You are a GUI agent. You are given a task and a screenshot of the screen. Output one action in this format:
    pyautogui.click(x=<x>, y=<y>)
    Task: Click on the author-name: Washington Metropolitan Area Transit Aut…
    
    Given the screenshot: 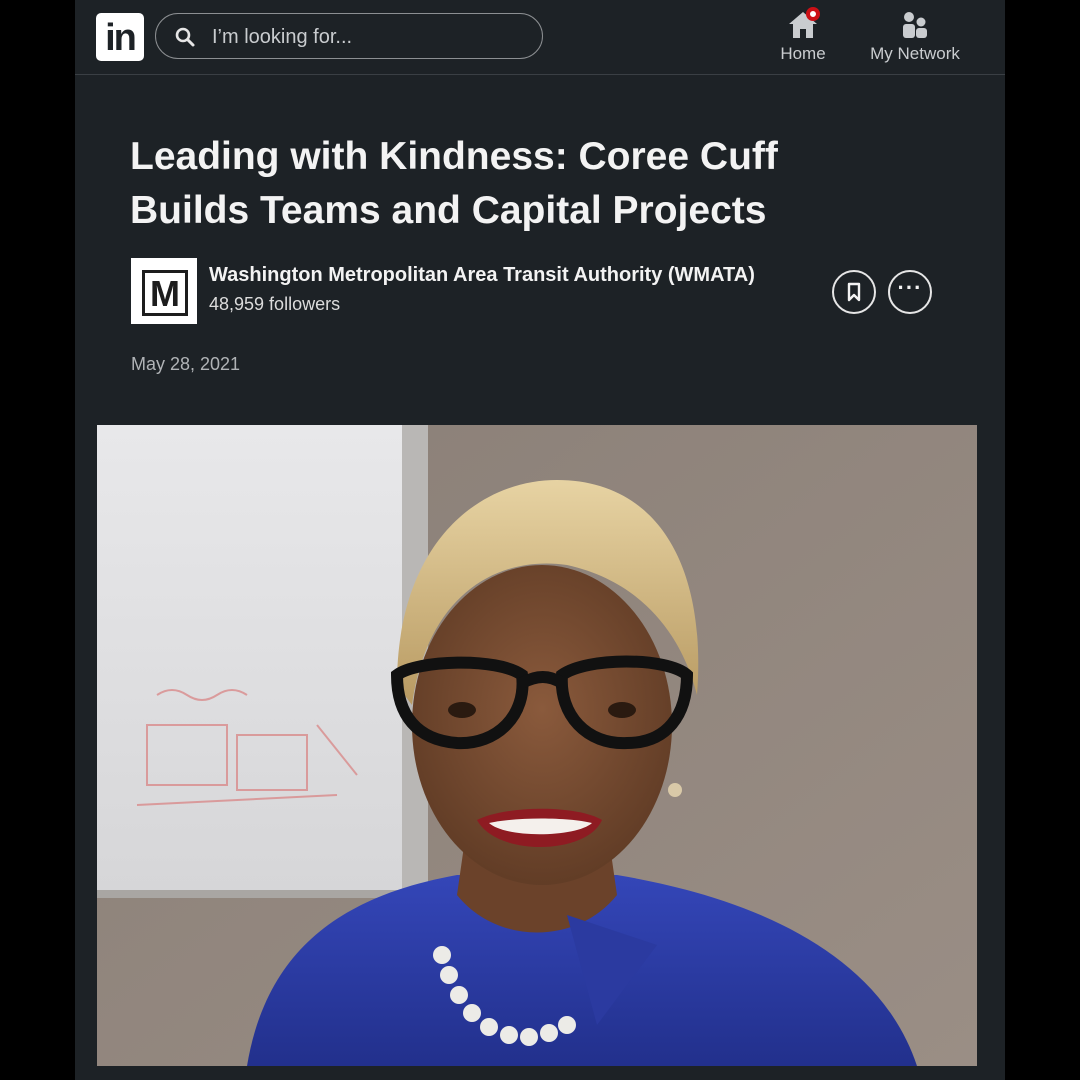 What is the action you would take?
    pyautogui.click(x=482, y=275)
    